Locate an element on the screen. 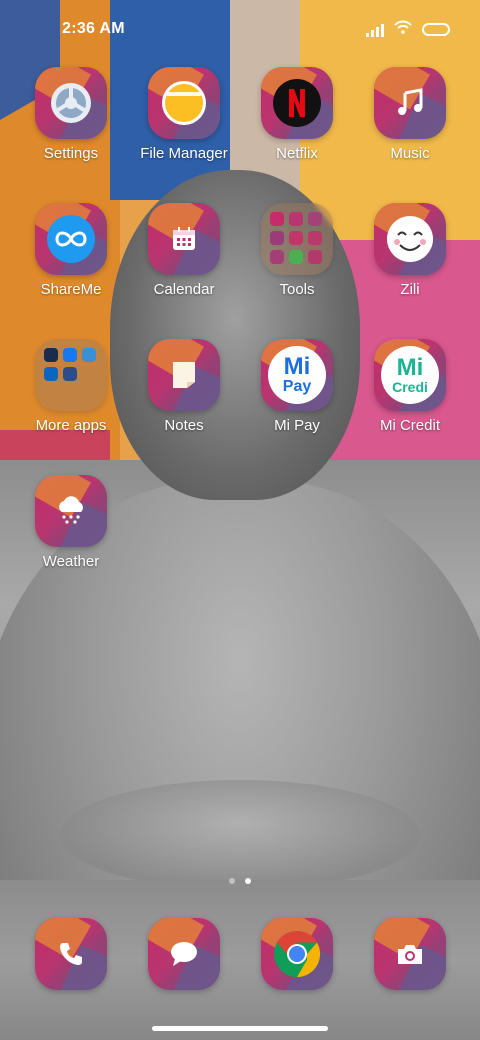 Image resolution: width=480 pixels, height=1040 pixels. dock-chrome is located at coordinates (297, 954).